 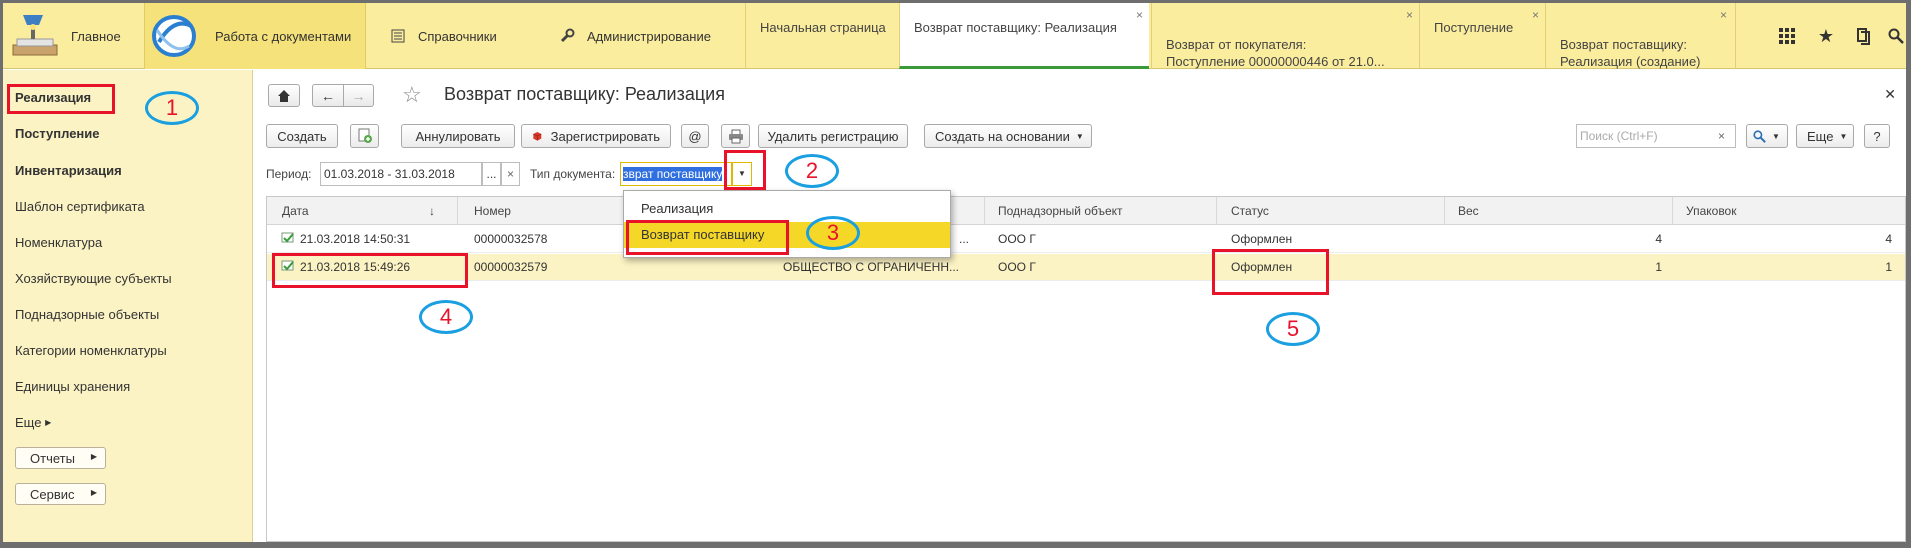 I want to click on tab-label: Начальная страница, so click(x=823, y=27).